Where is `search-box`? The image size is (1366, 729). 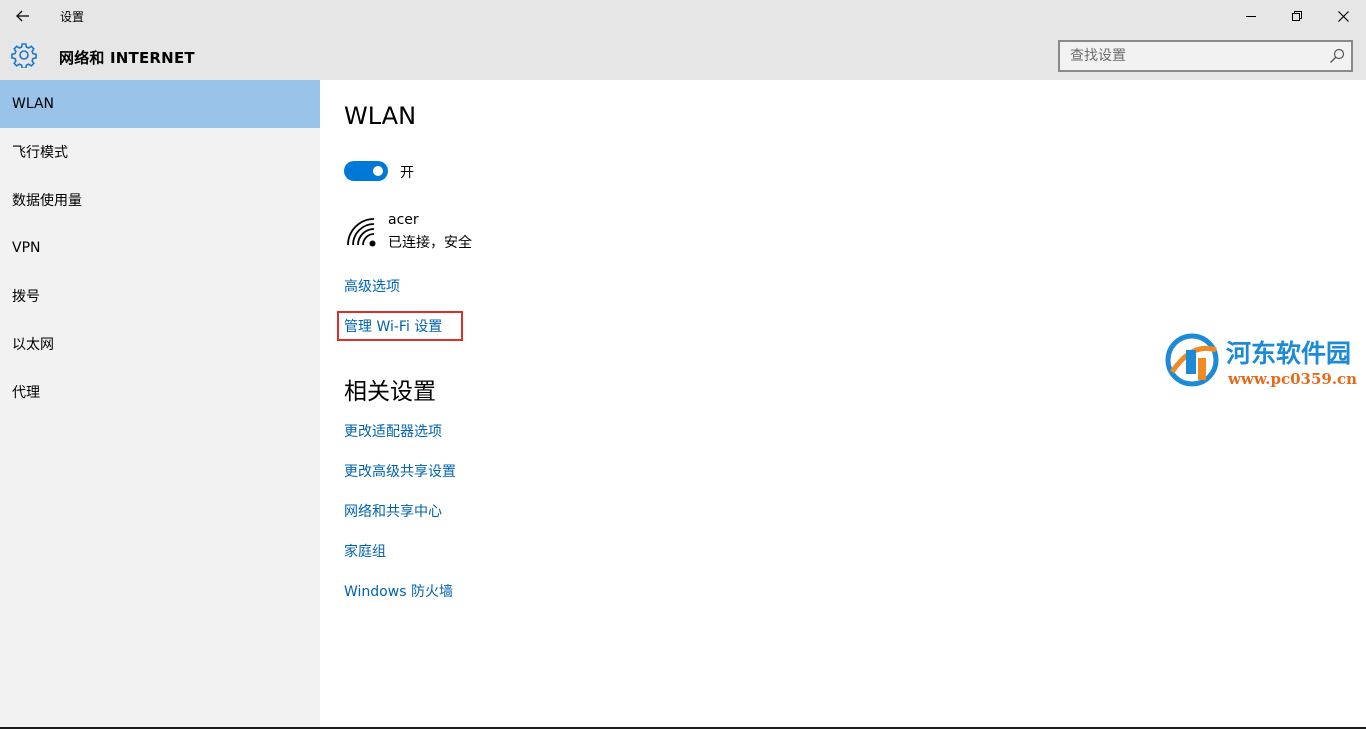 search-box is located at coordinates (1205, 56).